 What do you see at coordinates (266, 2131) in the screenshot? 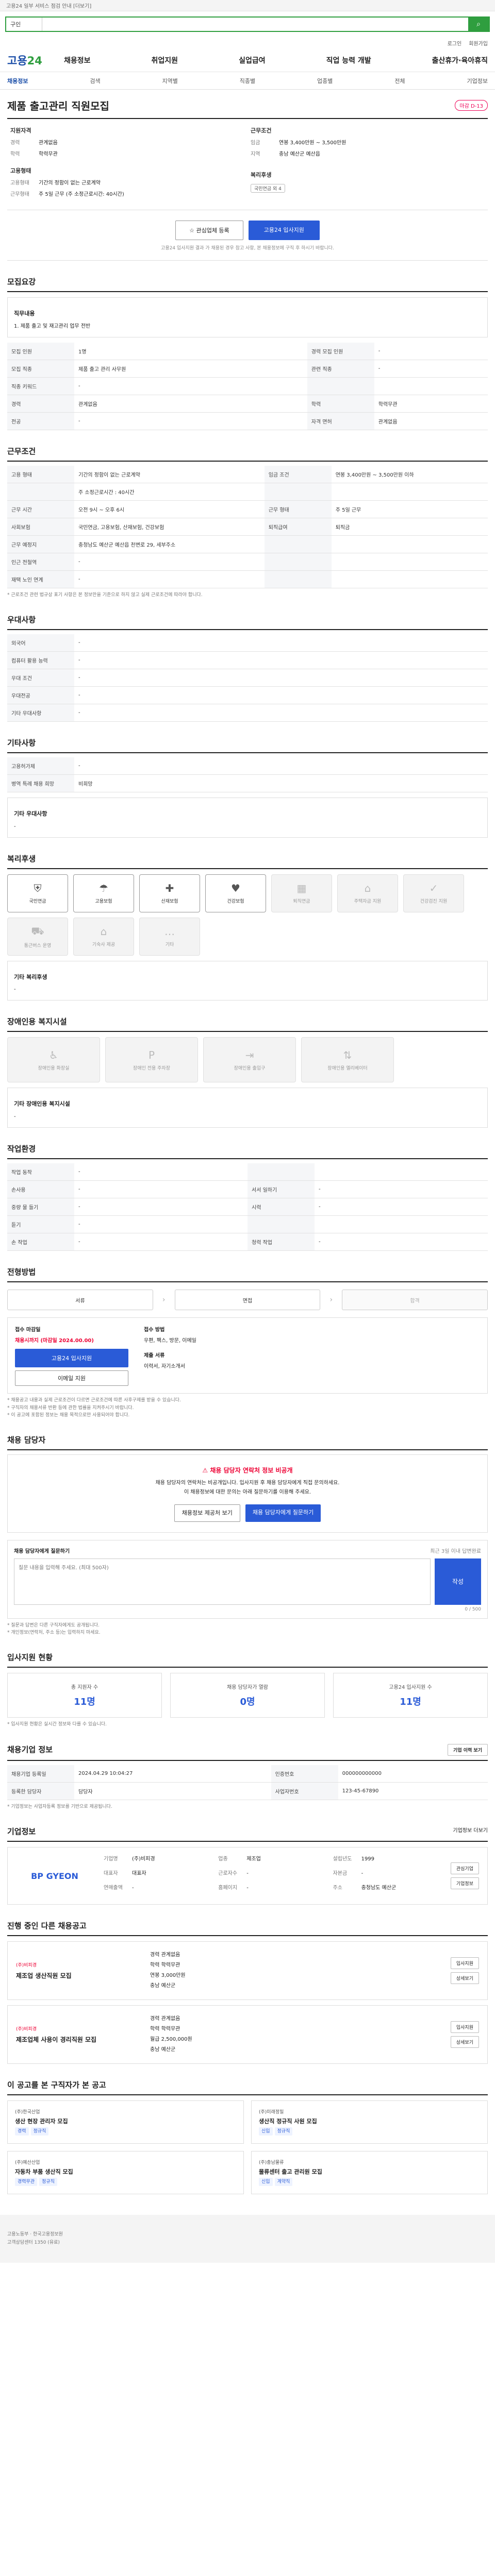
I see `rec-tag: 신입` at bounding box center [266, 2131].